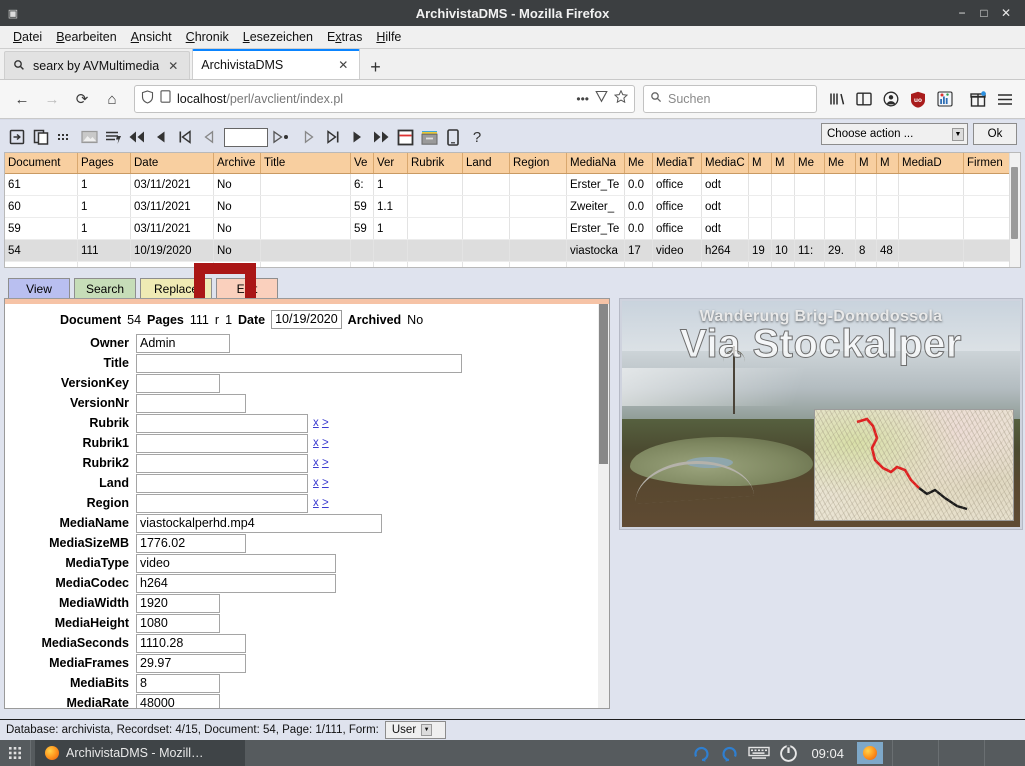  I want to click on tray-firefox-icon, so click(870, 753).